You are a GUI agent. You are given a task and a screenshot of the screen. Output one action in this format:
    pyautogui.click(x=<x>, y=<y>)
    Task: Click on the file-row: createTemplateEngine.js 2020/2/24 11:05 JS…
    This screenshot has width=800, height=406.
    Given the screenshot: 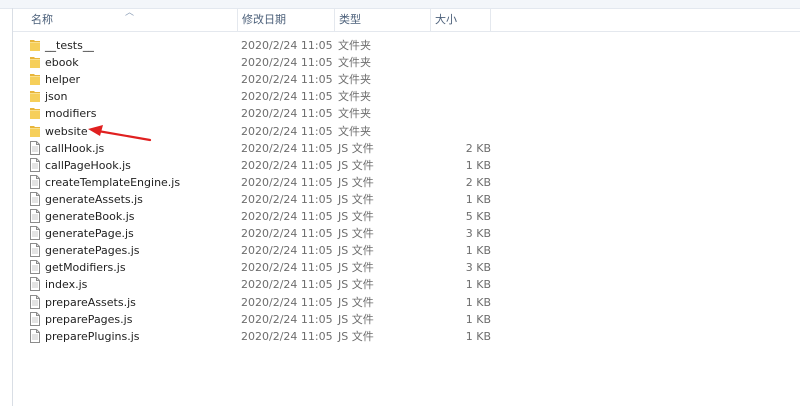 What is the action you would take?
    pyautogui.click(x=406, y=182)
    